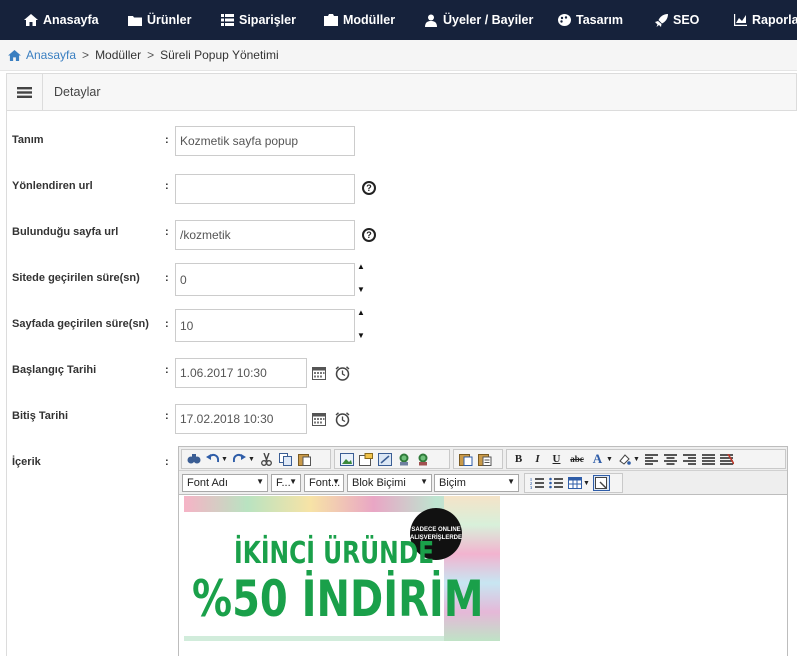 This screenshot has height=656, width=797. I want to click on font-size-select: F... ▼, so click(286, 483).